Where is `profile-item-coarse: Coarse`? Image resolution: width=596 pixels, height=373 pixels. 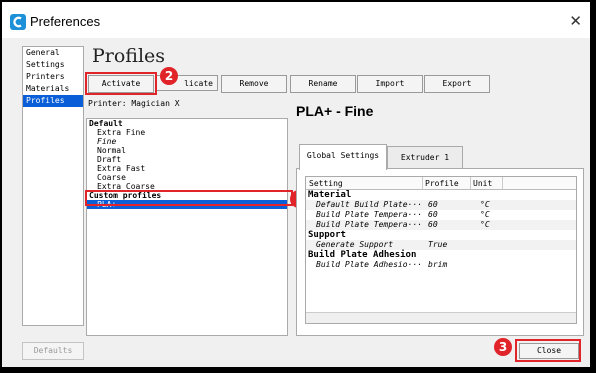
profile-item-coarse: Coarse is located at coordinates (187, 177).